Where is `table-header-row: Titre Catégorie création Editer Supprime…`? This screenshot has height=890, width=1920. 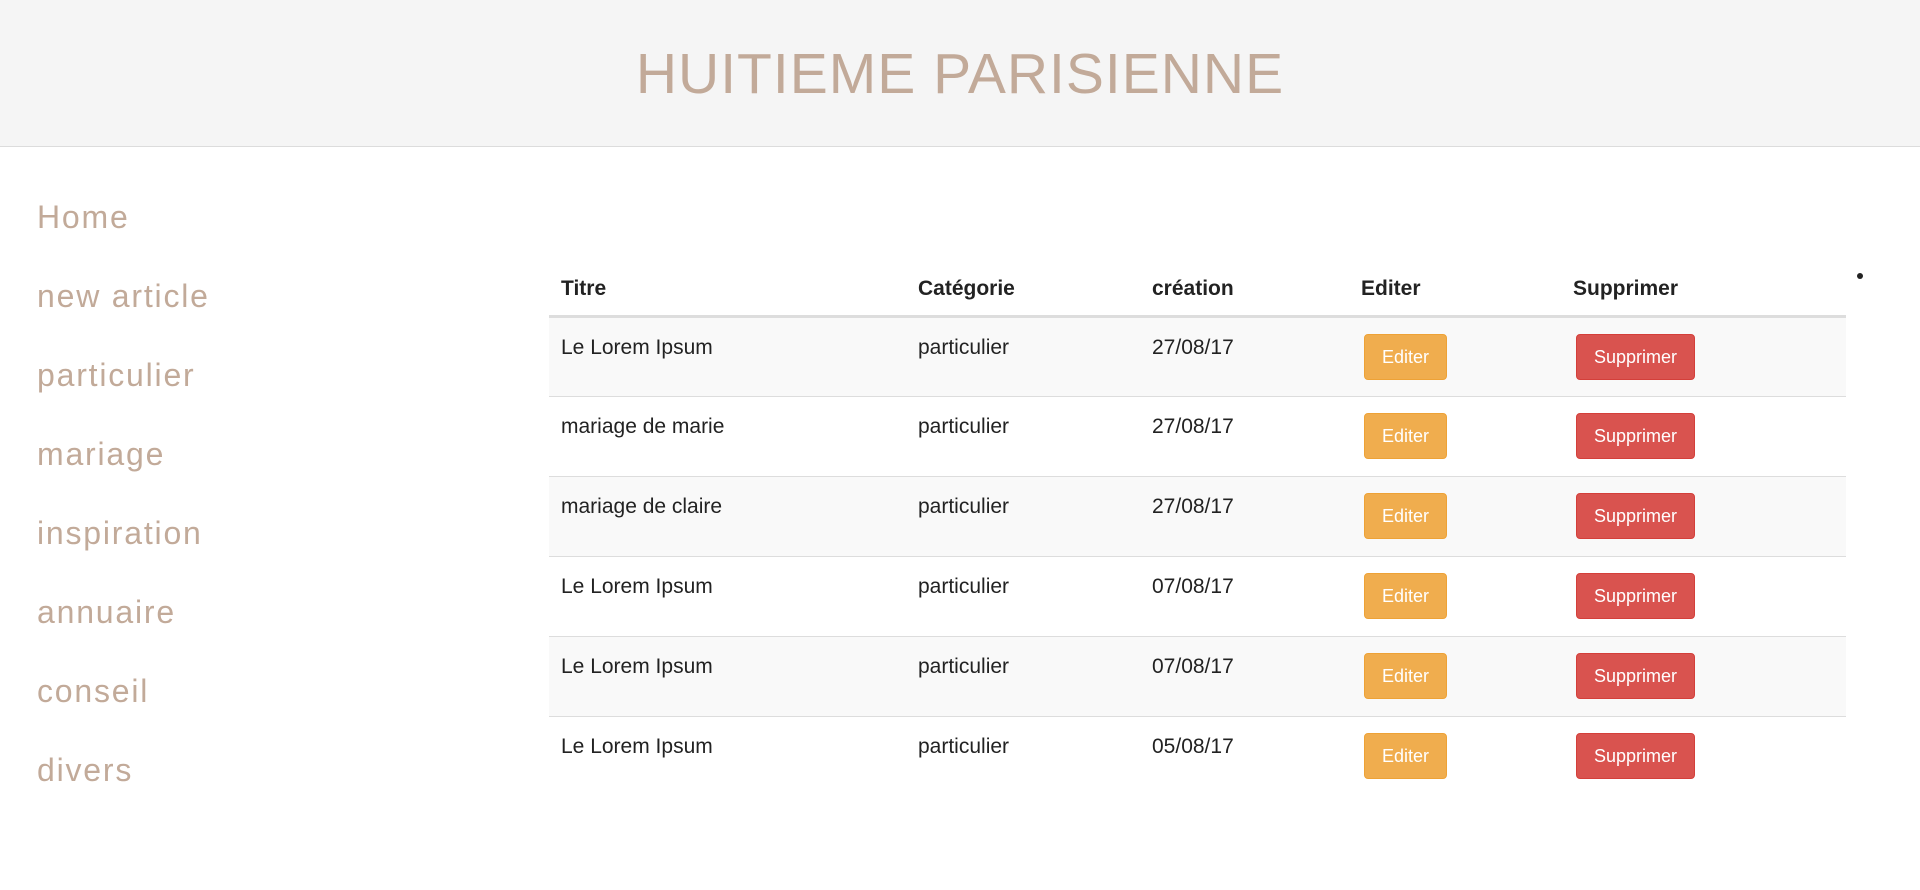 table-header-row: Titre Catégorie création Editer Supprime… is located at coordinates (1197, 291).